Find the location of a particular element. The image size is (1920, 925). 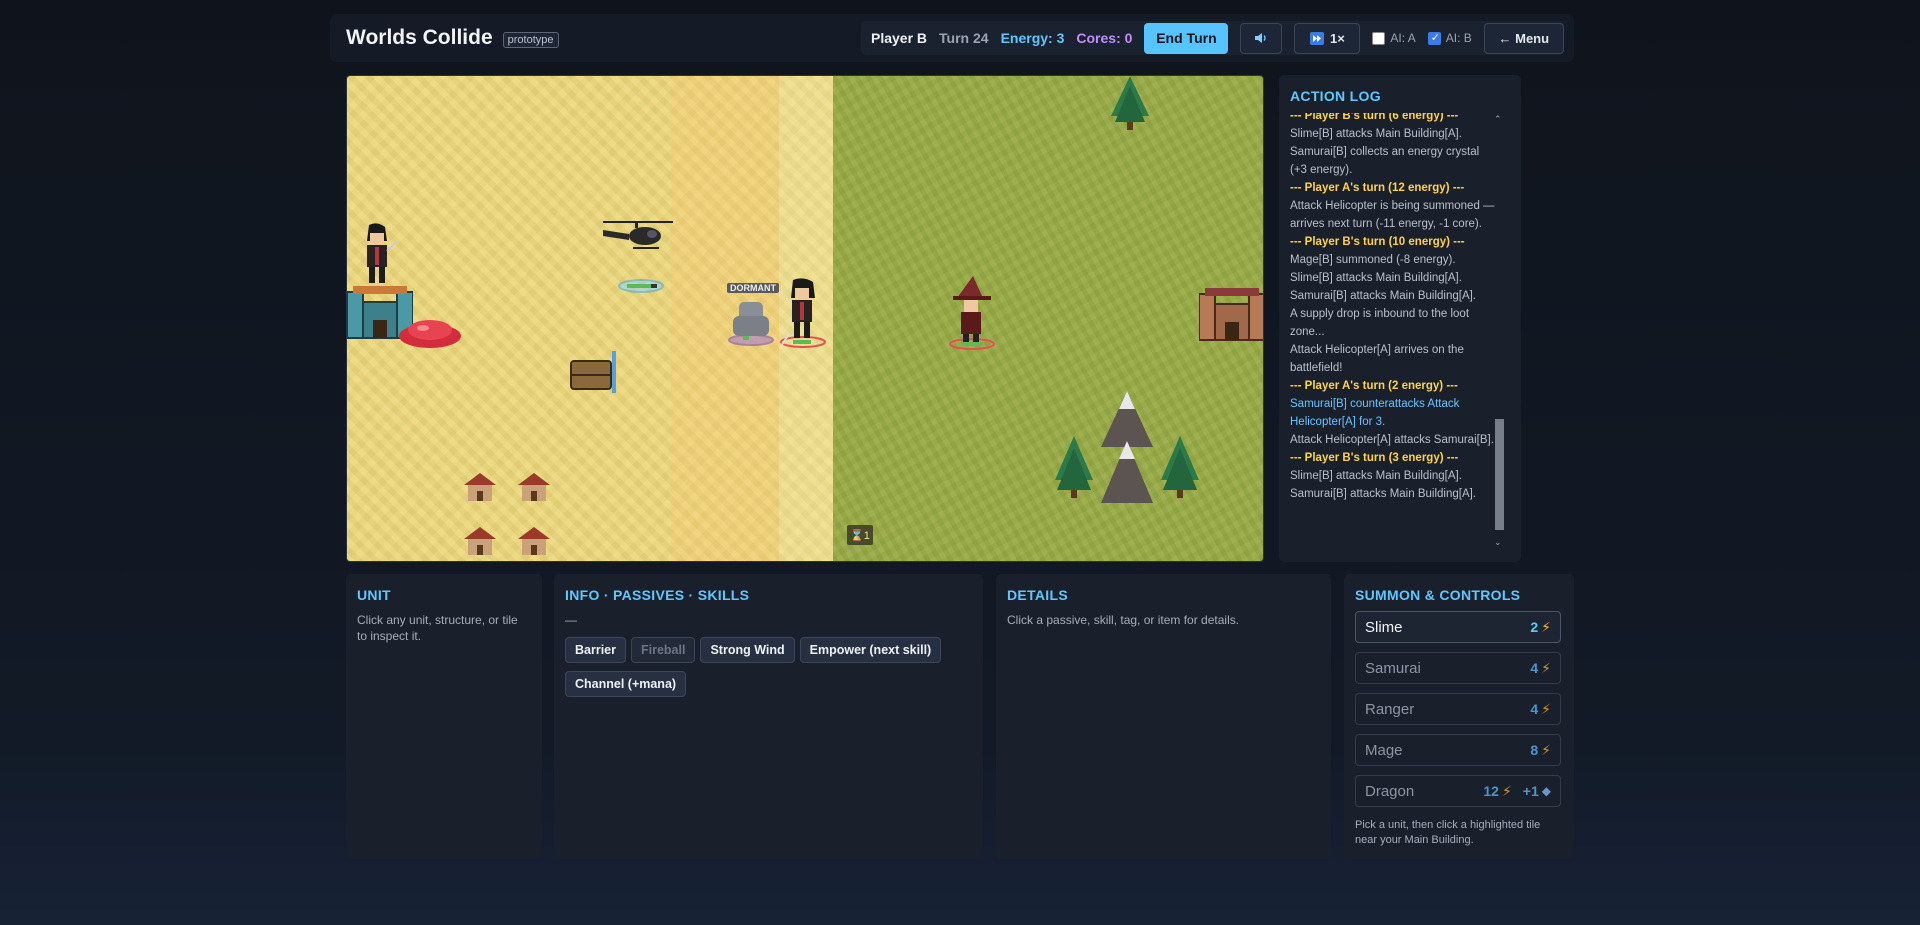

game-title-group: Worlds Collide prototype is located at coordinates (452, 38).